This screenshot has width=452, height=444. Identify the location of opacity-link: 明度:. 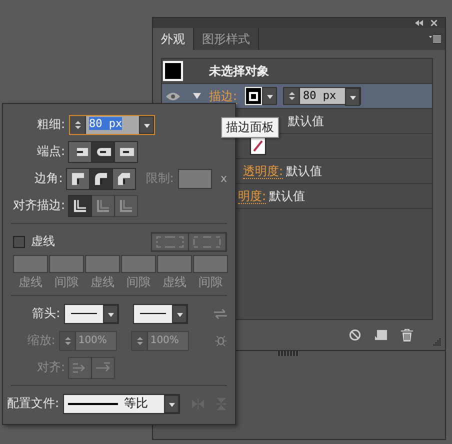
(252, 196).